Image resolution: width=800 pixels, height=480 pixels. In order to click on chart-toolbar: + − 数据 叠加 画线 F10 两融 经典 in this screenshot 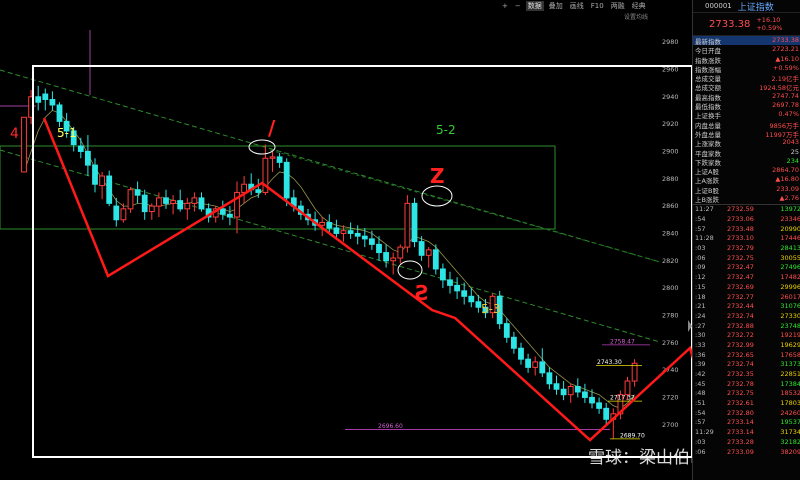, I will do `click(596, 5)`.